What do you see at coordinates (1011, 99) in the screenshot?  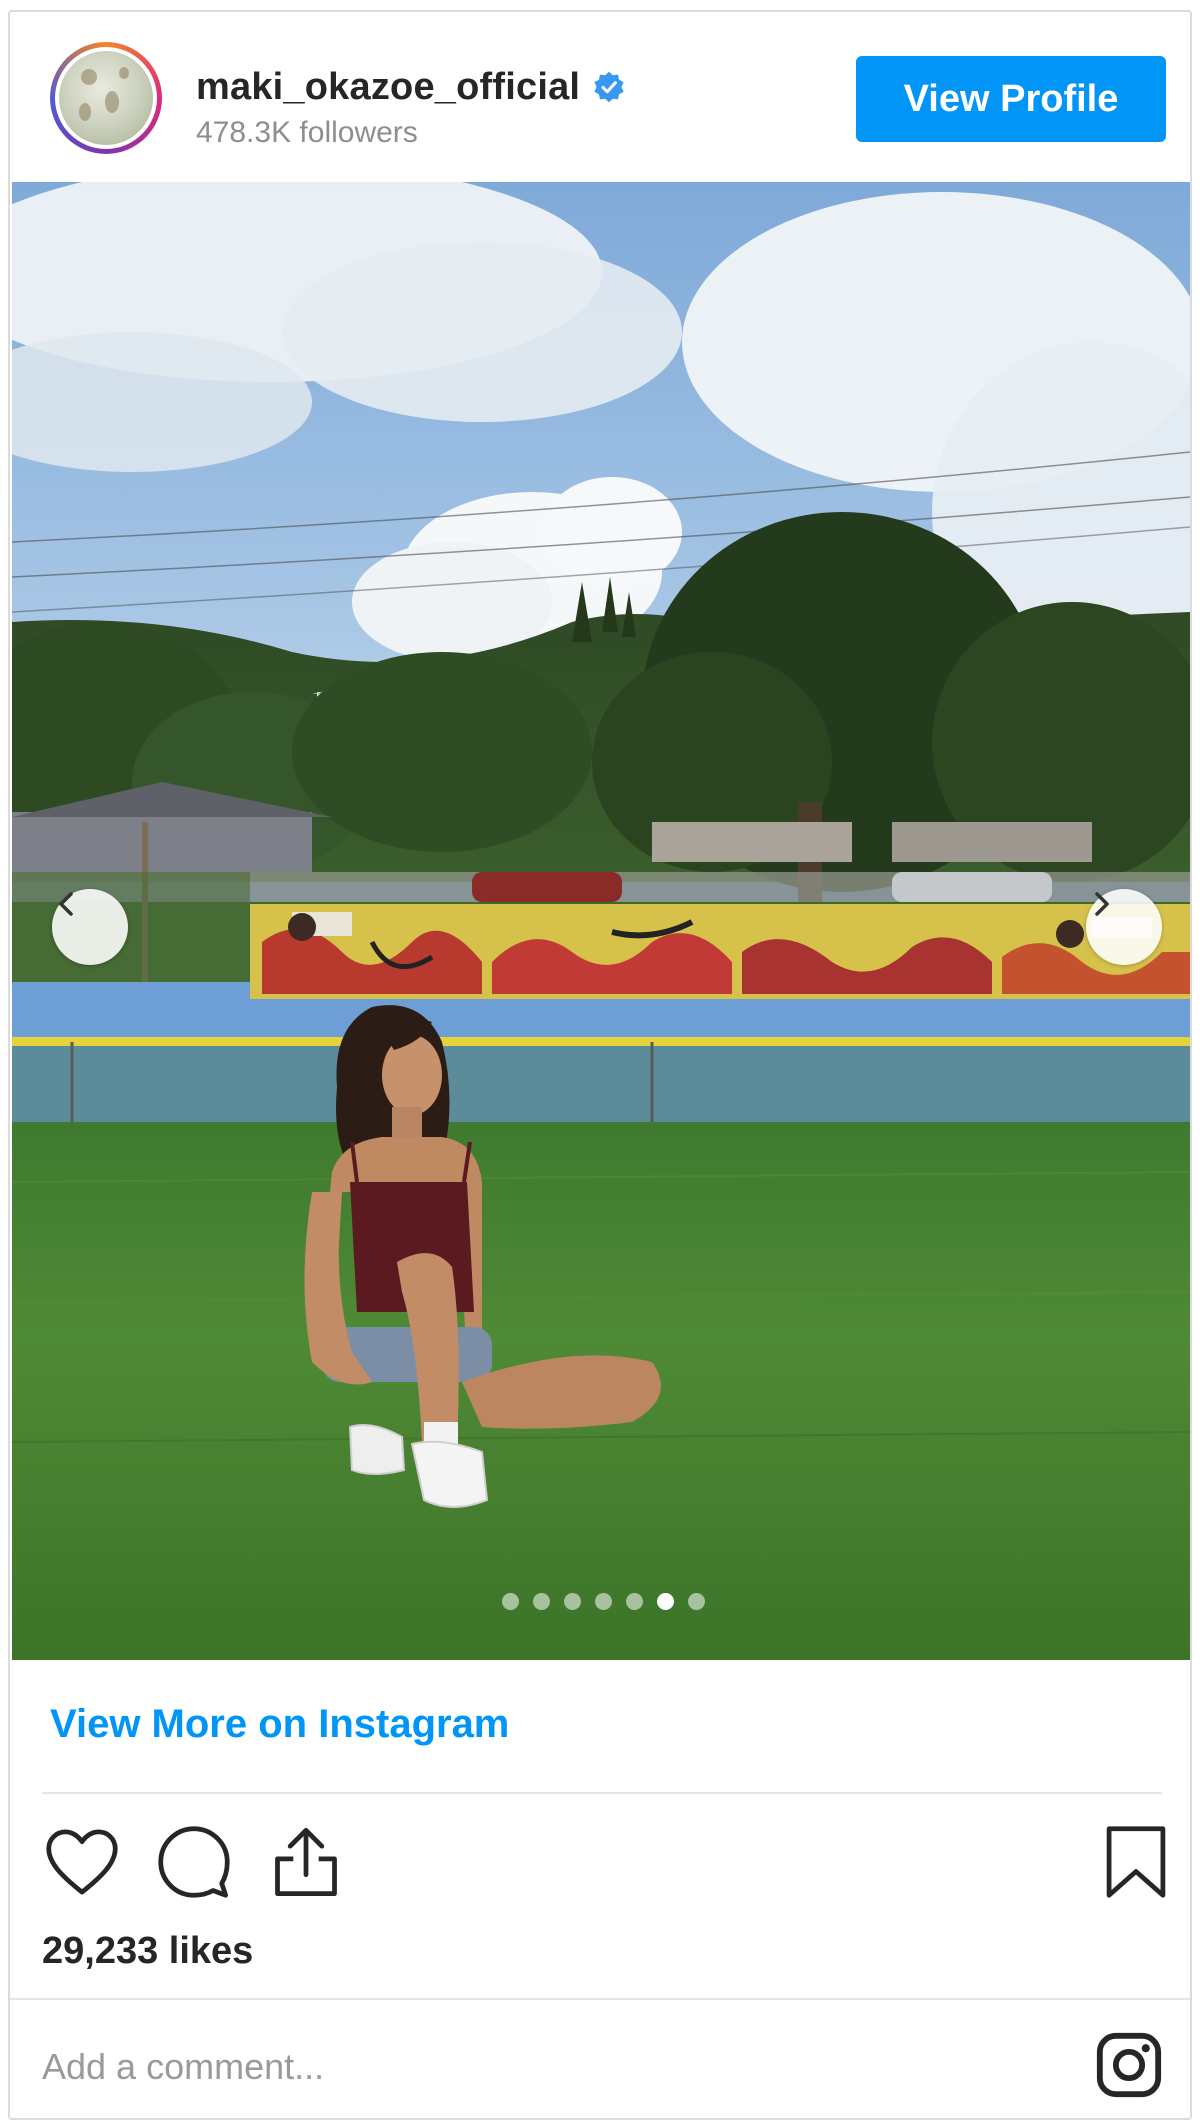 I see `view-profile-button: View Profile` at bounding box center [1011, 99].